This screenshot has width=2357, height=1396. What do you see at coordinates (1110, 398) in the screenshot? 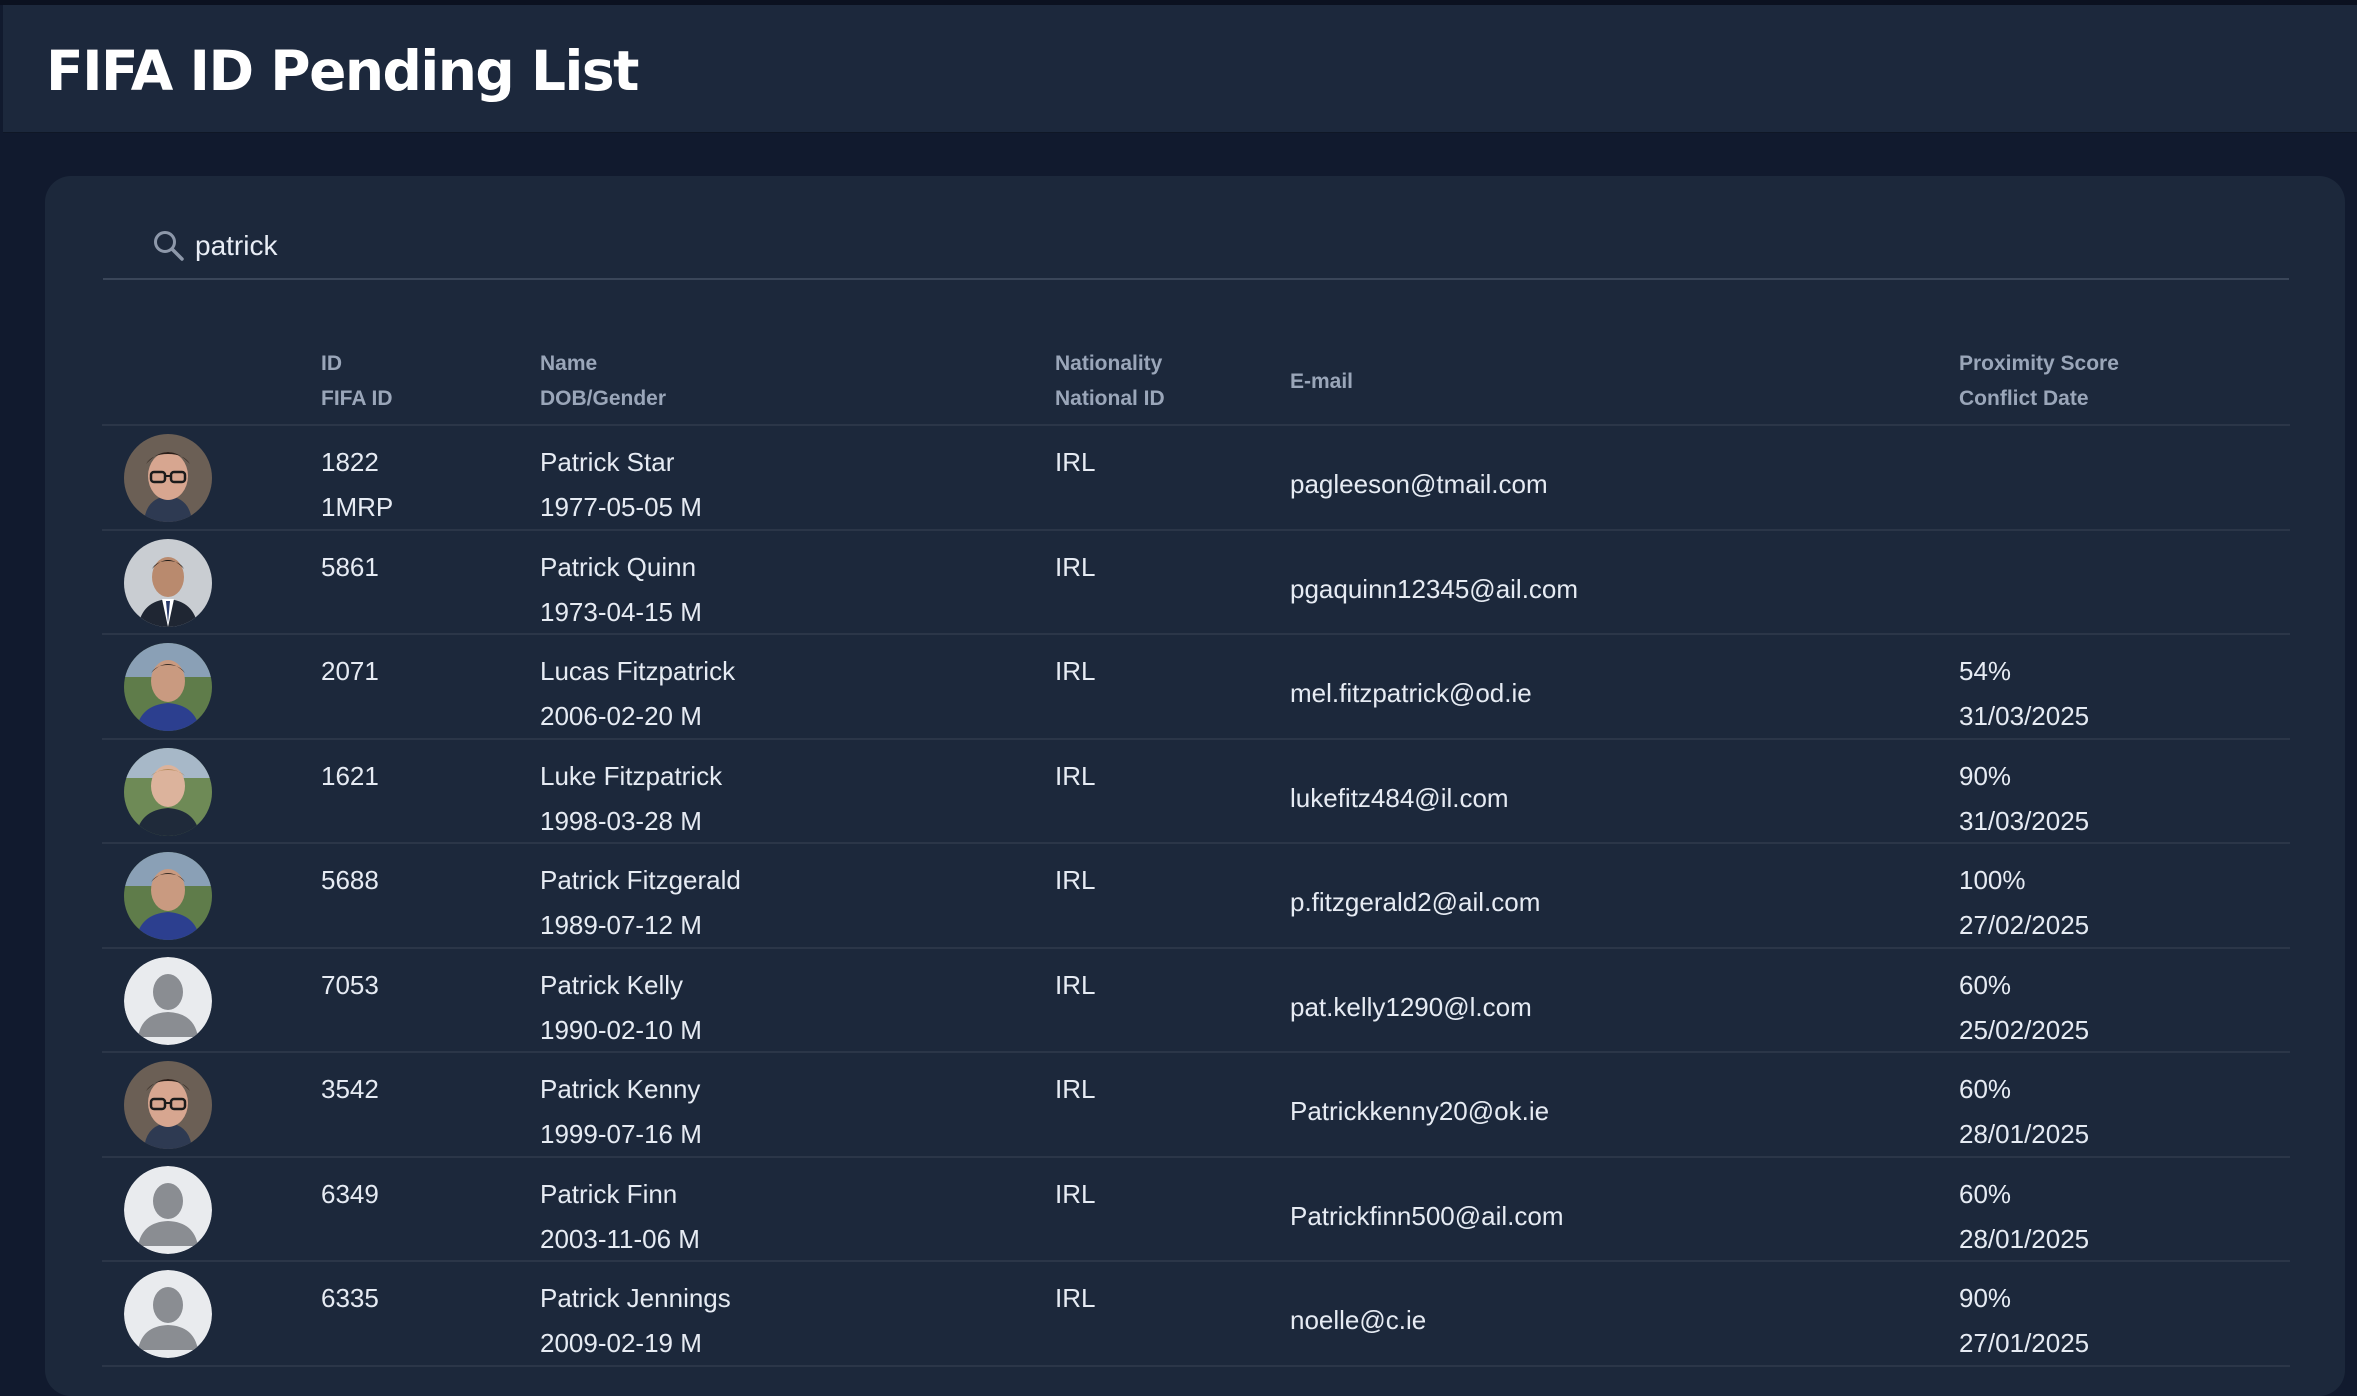
I see `column-header-national-id-label: National ID` at bounding box center [1110, 398].